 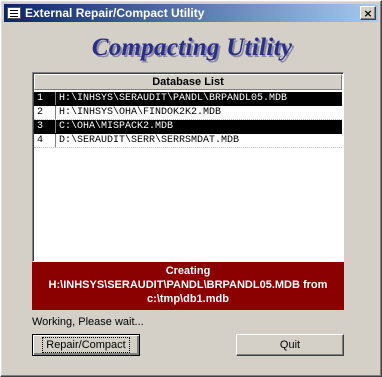 I want to click on list-item-number: 2, so click(x=45, y=112).